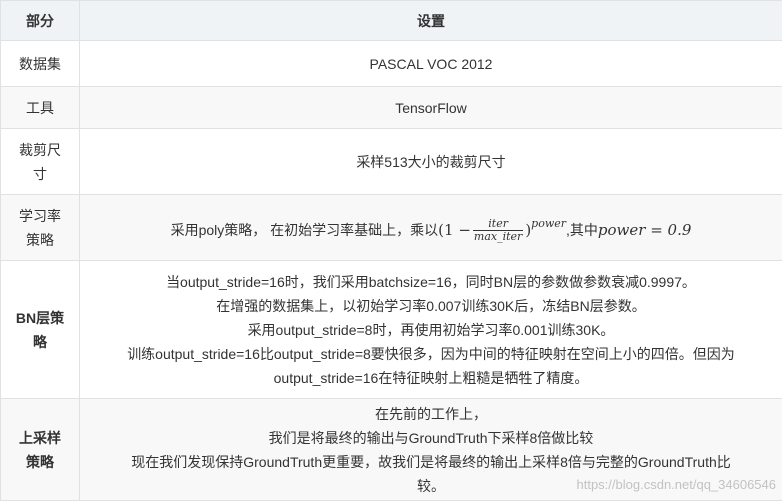  I want to click on row-value-tool: TensorFlow, so click(431, 108).